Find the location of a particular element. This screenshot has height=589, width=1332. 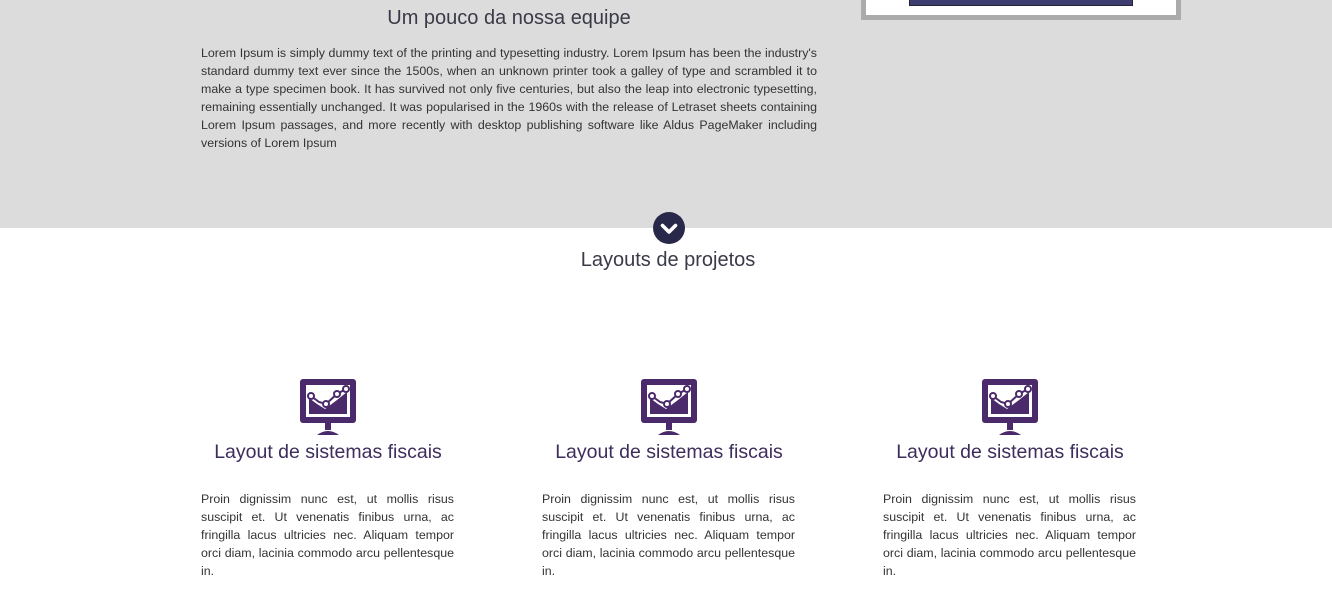

scroll-down-button is located at coordinates (669, 228).